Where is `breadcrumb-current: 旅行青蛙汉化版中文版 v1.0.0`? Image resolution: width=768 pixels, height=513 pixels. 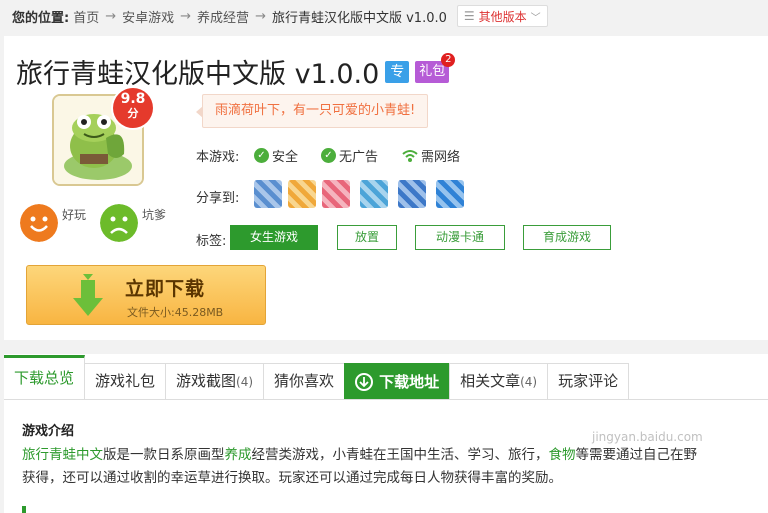 breadcrumb-current: 旅行青蛙汉化版中文版 v1.0.0 is located at coordinates (359, 18).